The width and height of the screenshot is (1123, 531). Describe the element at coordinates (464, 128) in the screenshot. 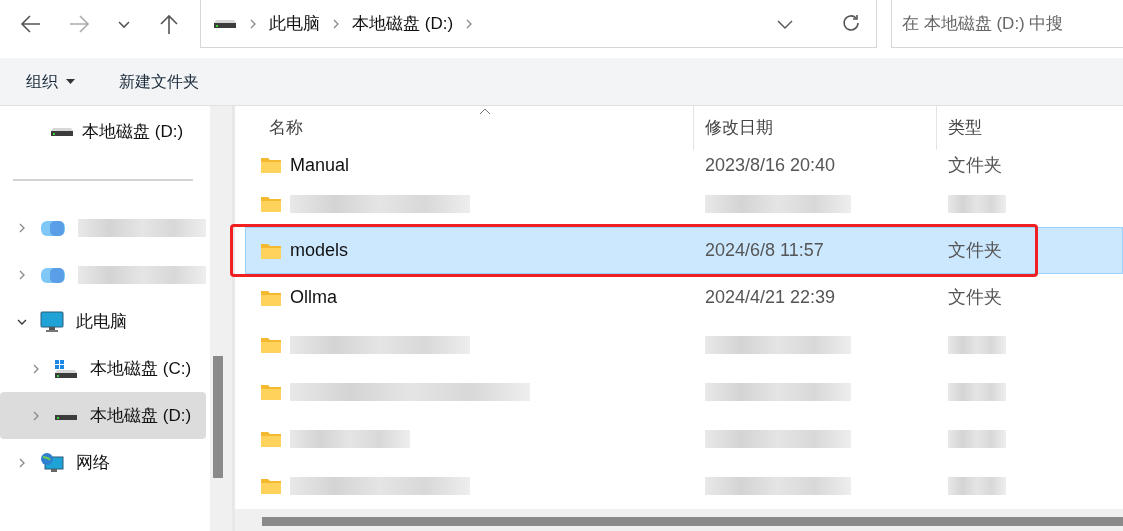

I see `column-header: 名称` at that location.